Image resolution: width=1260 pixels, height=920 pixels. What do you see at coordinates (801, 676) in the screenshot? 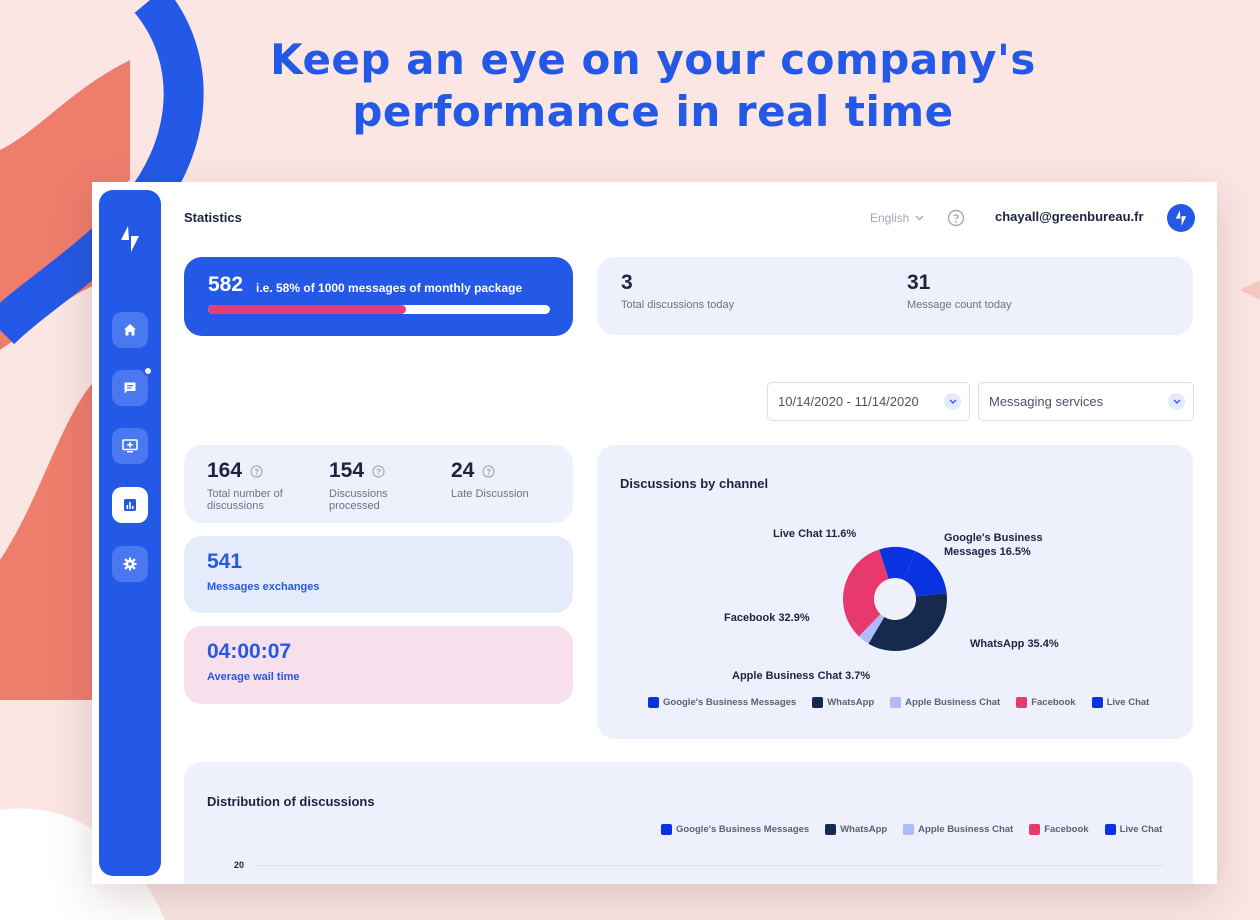
I see `slice-label-apple: Apple Business Chat 3.7%` at bounding box center [801, 676].